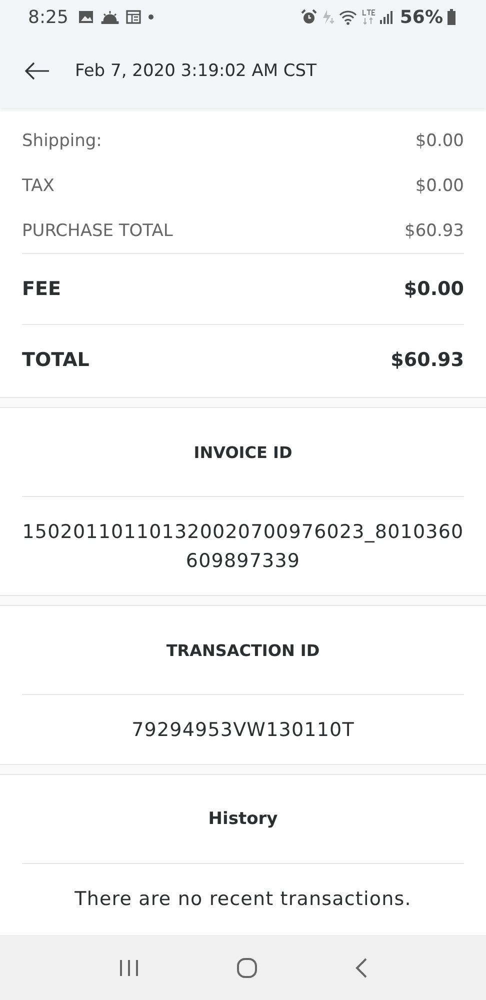 This screenshot has height=1000, width=486. What do you see at coordinates (195, 71) in the screenshot?
I see `header-title: Feb 7, 2020 3:19:02 AM CST` at bounding box center [195, 71].